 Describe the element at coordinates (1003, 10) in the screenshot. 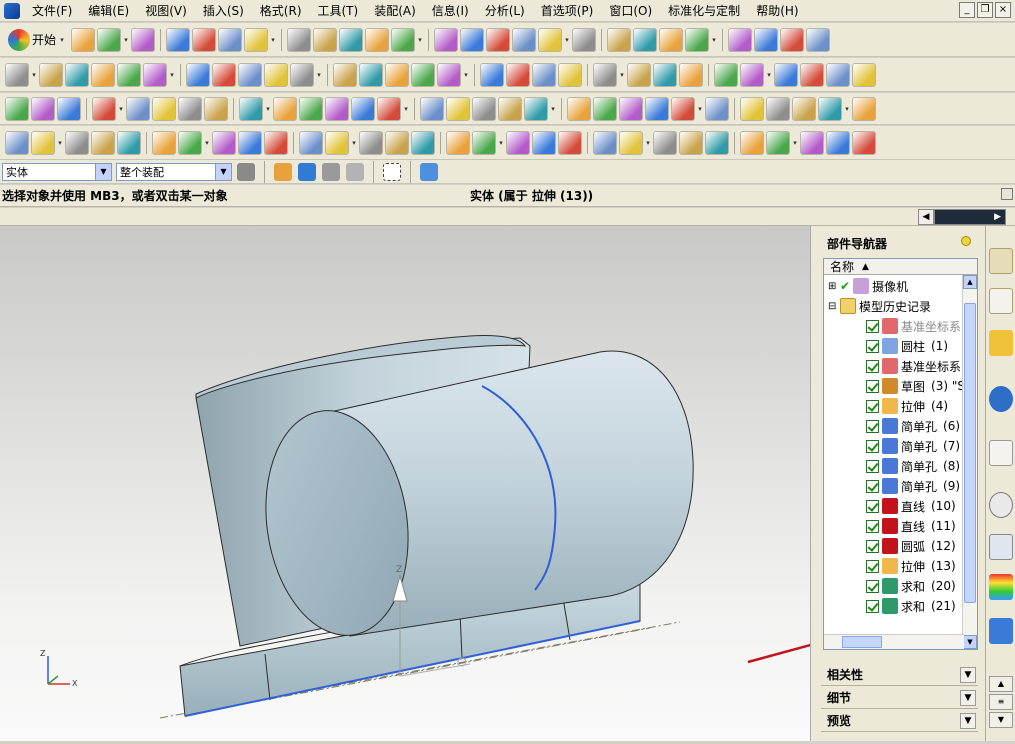

I see `close-icon: ×` at that location.